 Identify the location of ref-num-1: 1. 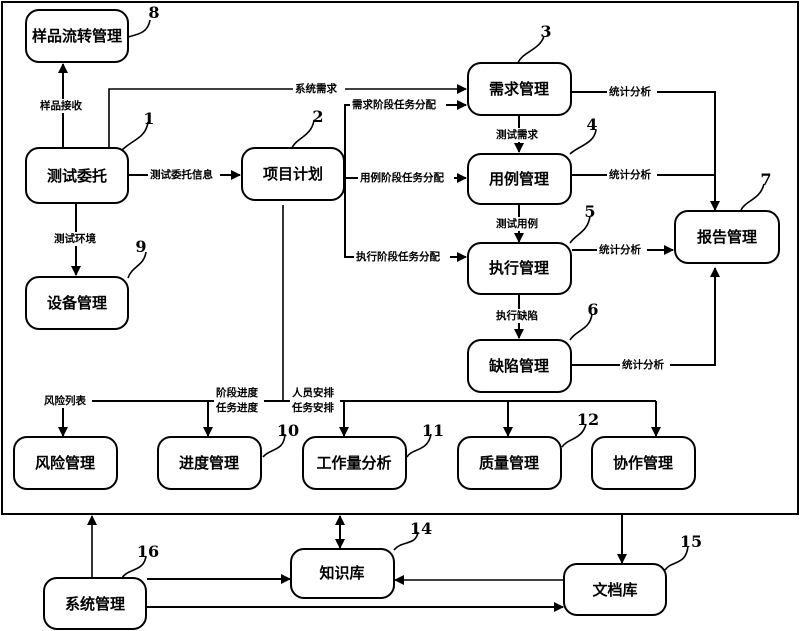
(148, 118).